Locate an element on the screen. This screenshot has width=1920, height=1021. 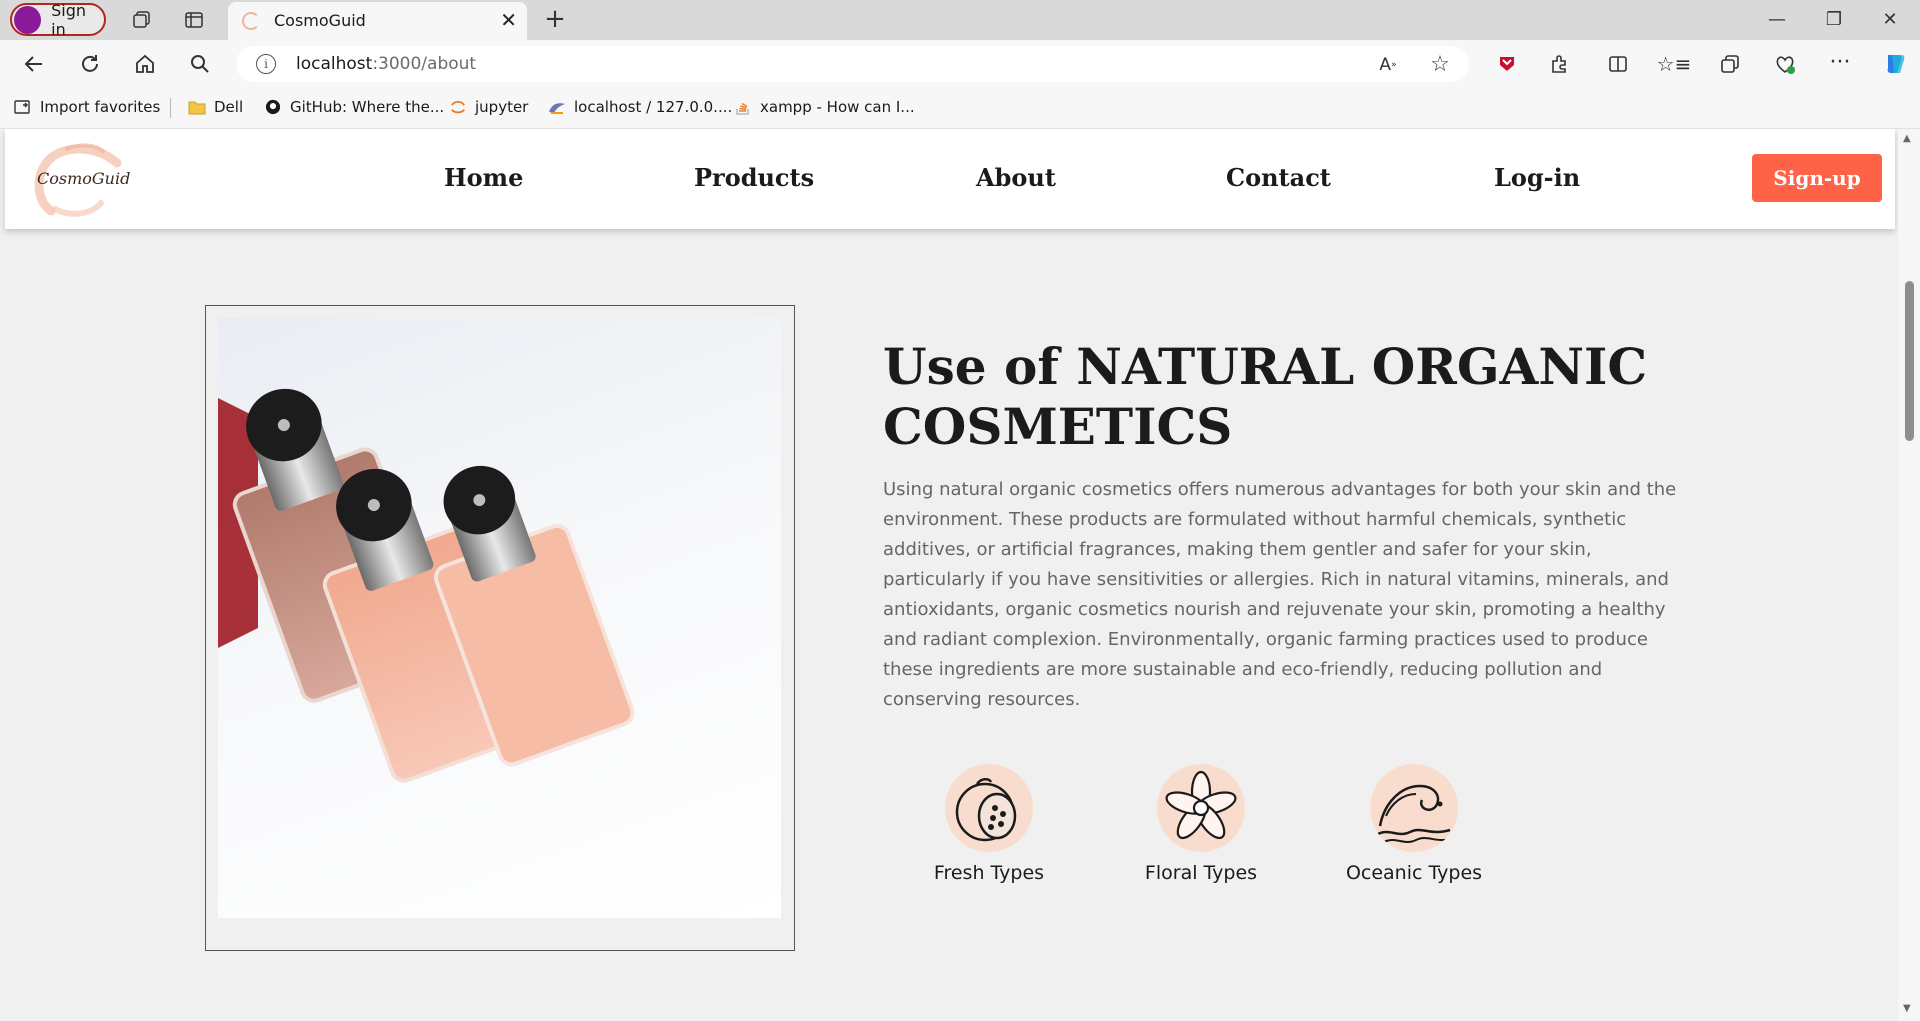
browser-toolbar: i localhost:3000/about A» ☆ ☆≡ ··· is located at coordinates (960, 64).